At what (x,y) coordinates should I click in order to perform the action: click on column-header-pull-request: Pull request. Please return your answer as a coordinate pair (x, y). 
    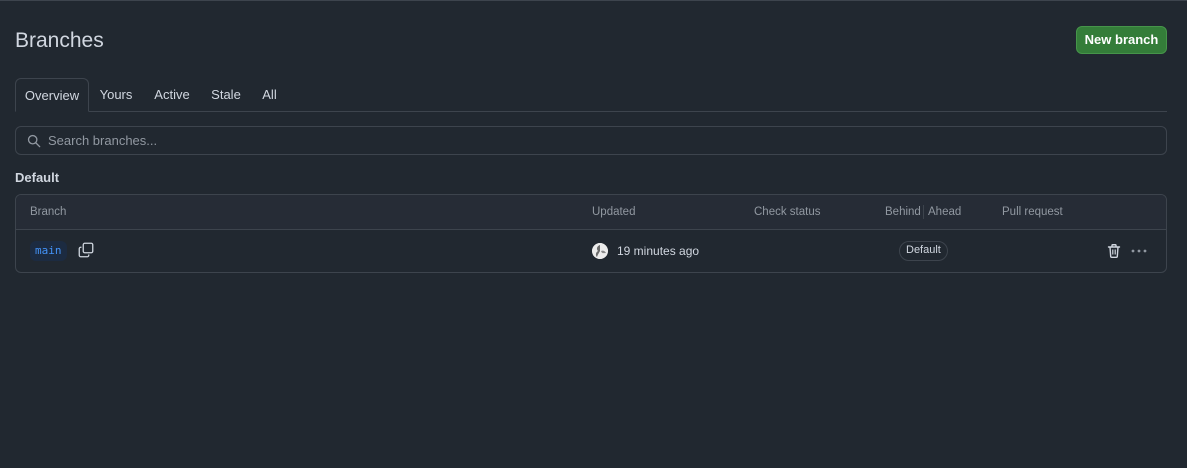
    Looking at the image, I should click on (1032, 212).